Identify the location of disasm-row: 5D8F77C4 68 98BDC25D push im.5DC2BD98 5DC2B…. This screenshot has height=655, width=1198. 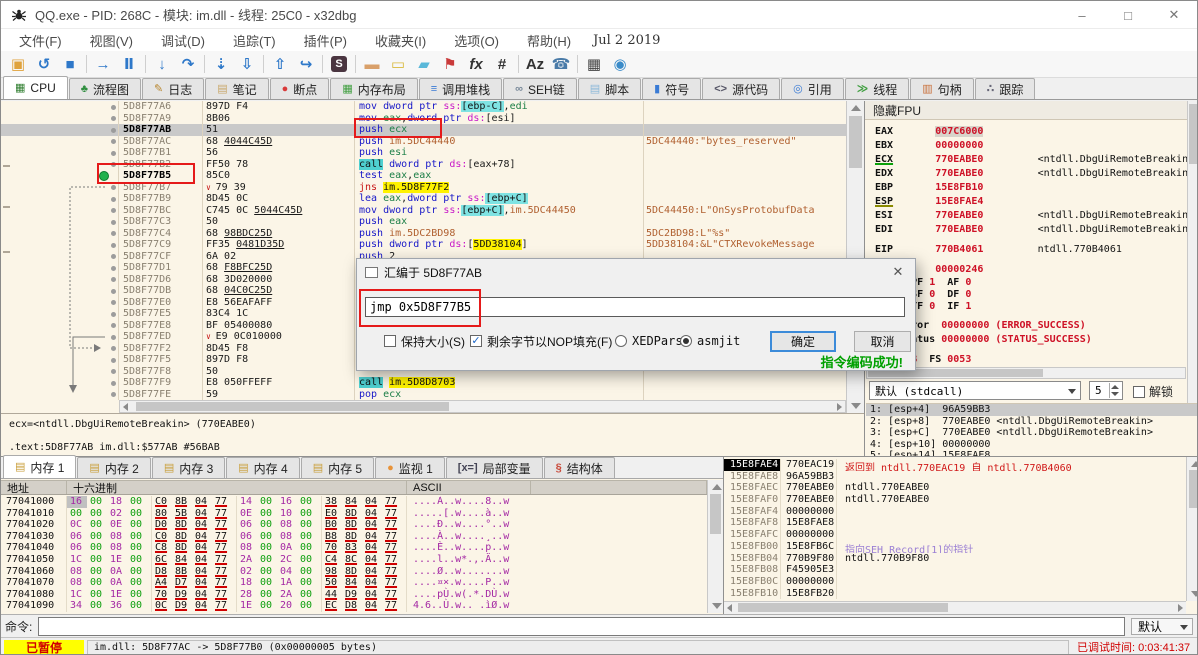
(423, 234).